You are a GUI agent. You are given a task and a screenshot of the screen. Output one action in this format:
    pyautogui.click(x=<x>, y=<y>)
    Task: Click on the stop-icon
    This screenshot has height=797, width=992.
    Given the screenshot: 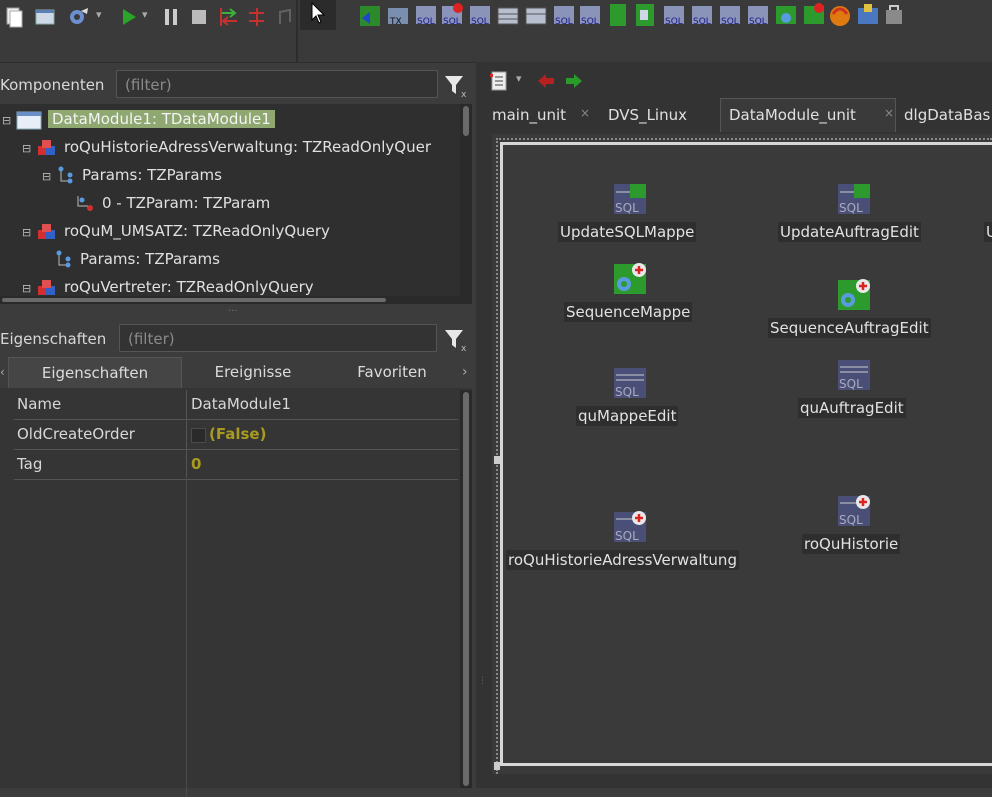 What is the action you would take?
    pyautogui.click(x=199, y=17)
    